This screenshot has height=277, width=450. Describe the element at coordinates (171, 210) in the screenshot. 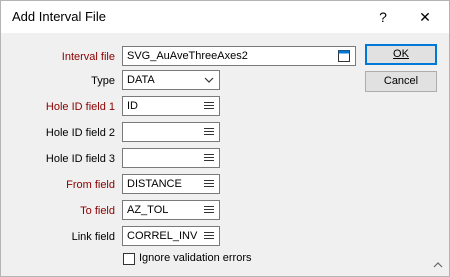

I see `to-field-input: AZ_TOL` at that location.